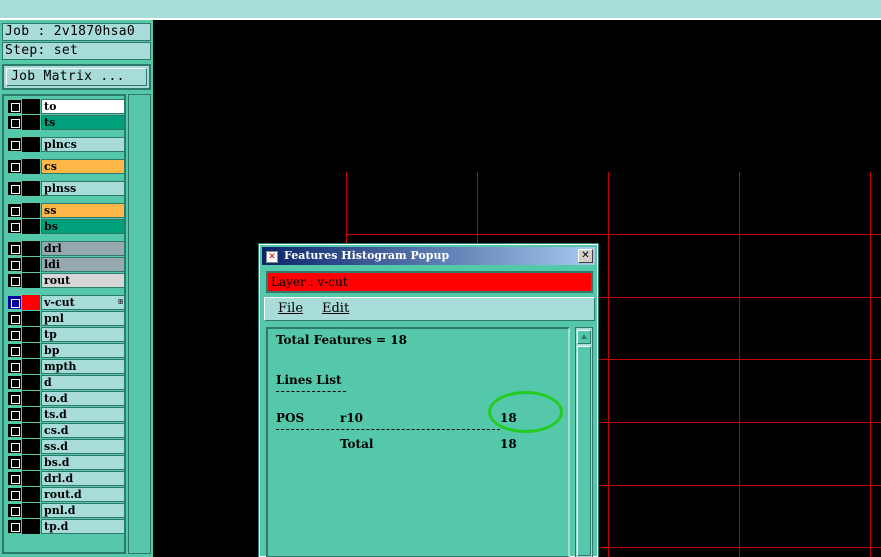  I want to click on layer-name: d, so click(83, 382).